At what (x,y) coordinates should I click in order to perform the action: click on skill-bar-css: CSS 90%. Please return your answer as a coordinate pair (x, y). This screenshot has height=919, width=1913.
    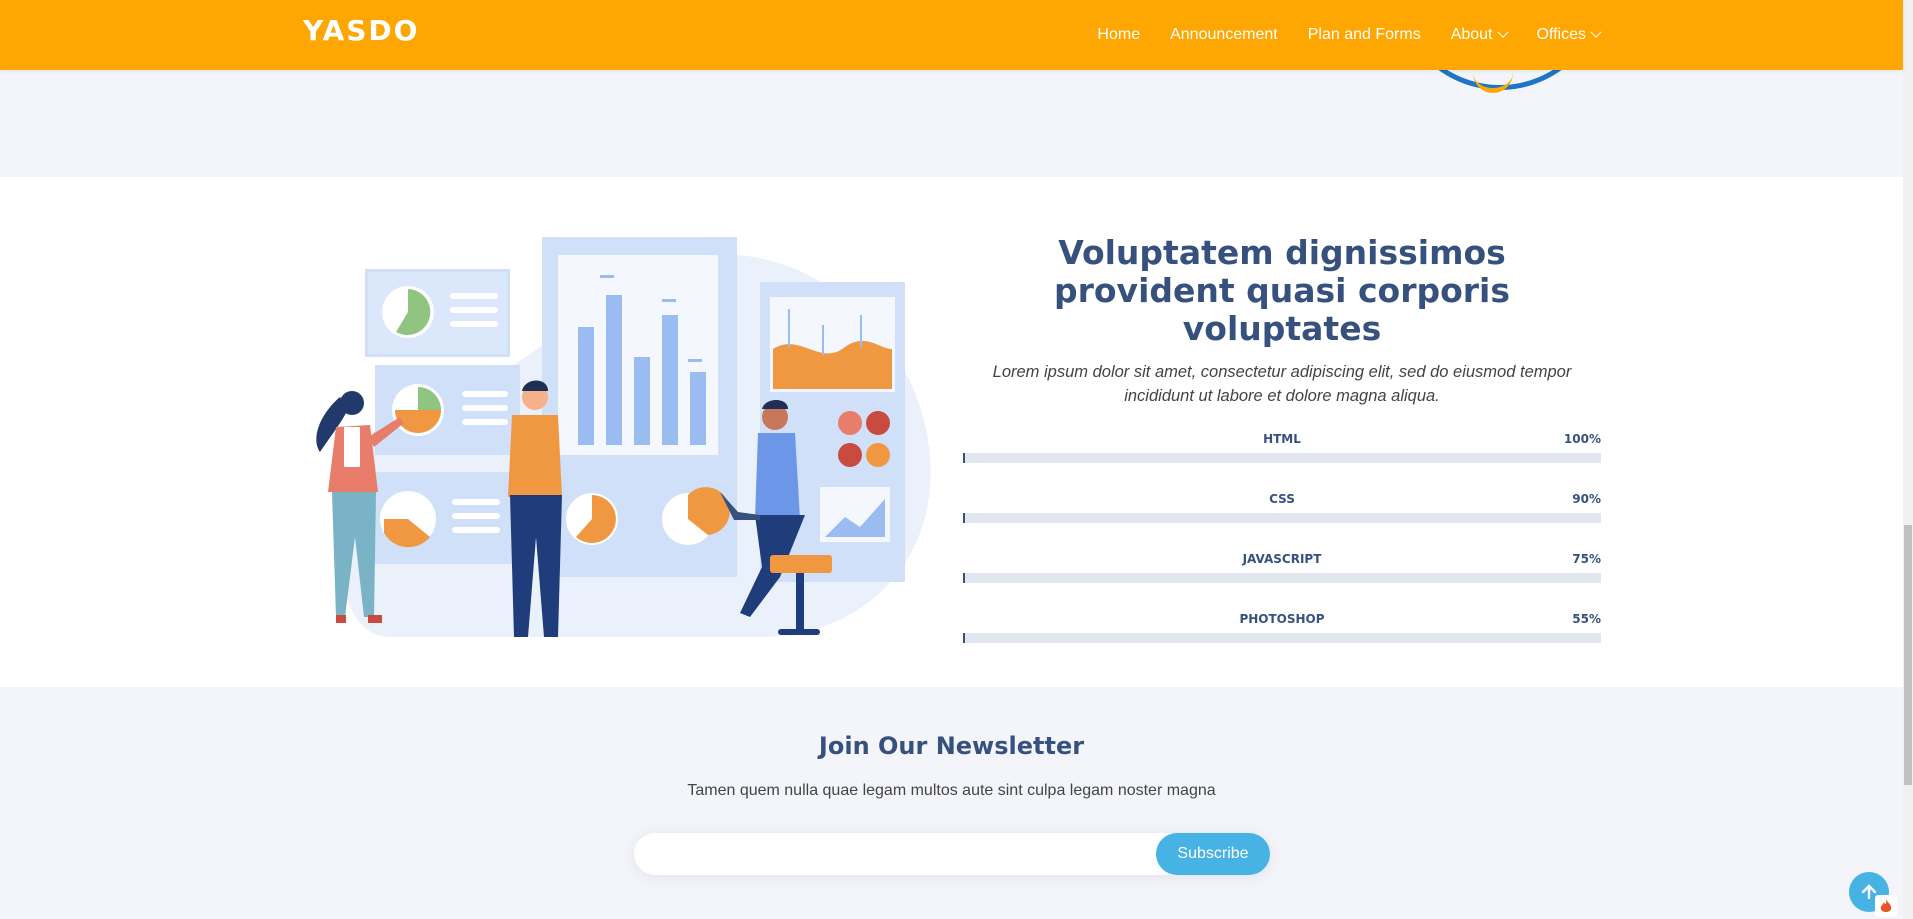
    Looking at the image, I should click on (1282, 516).